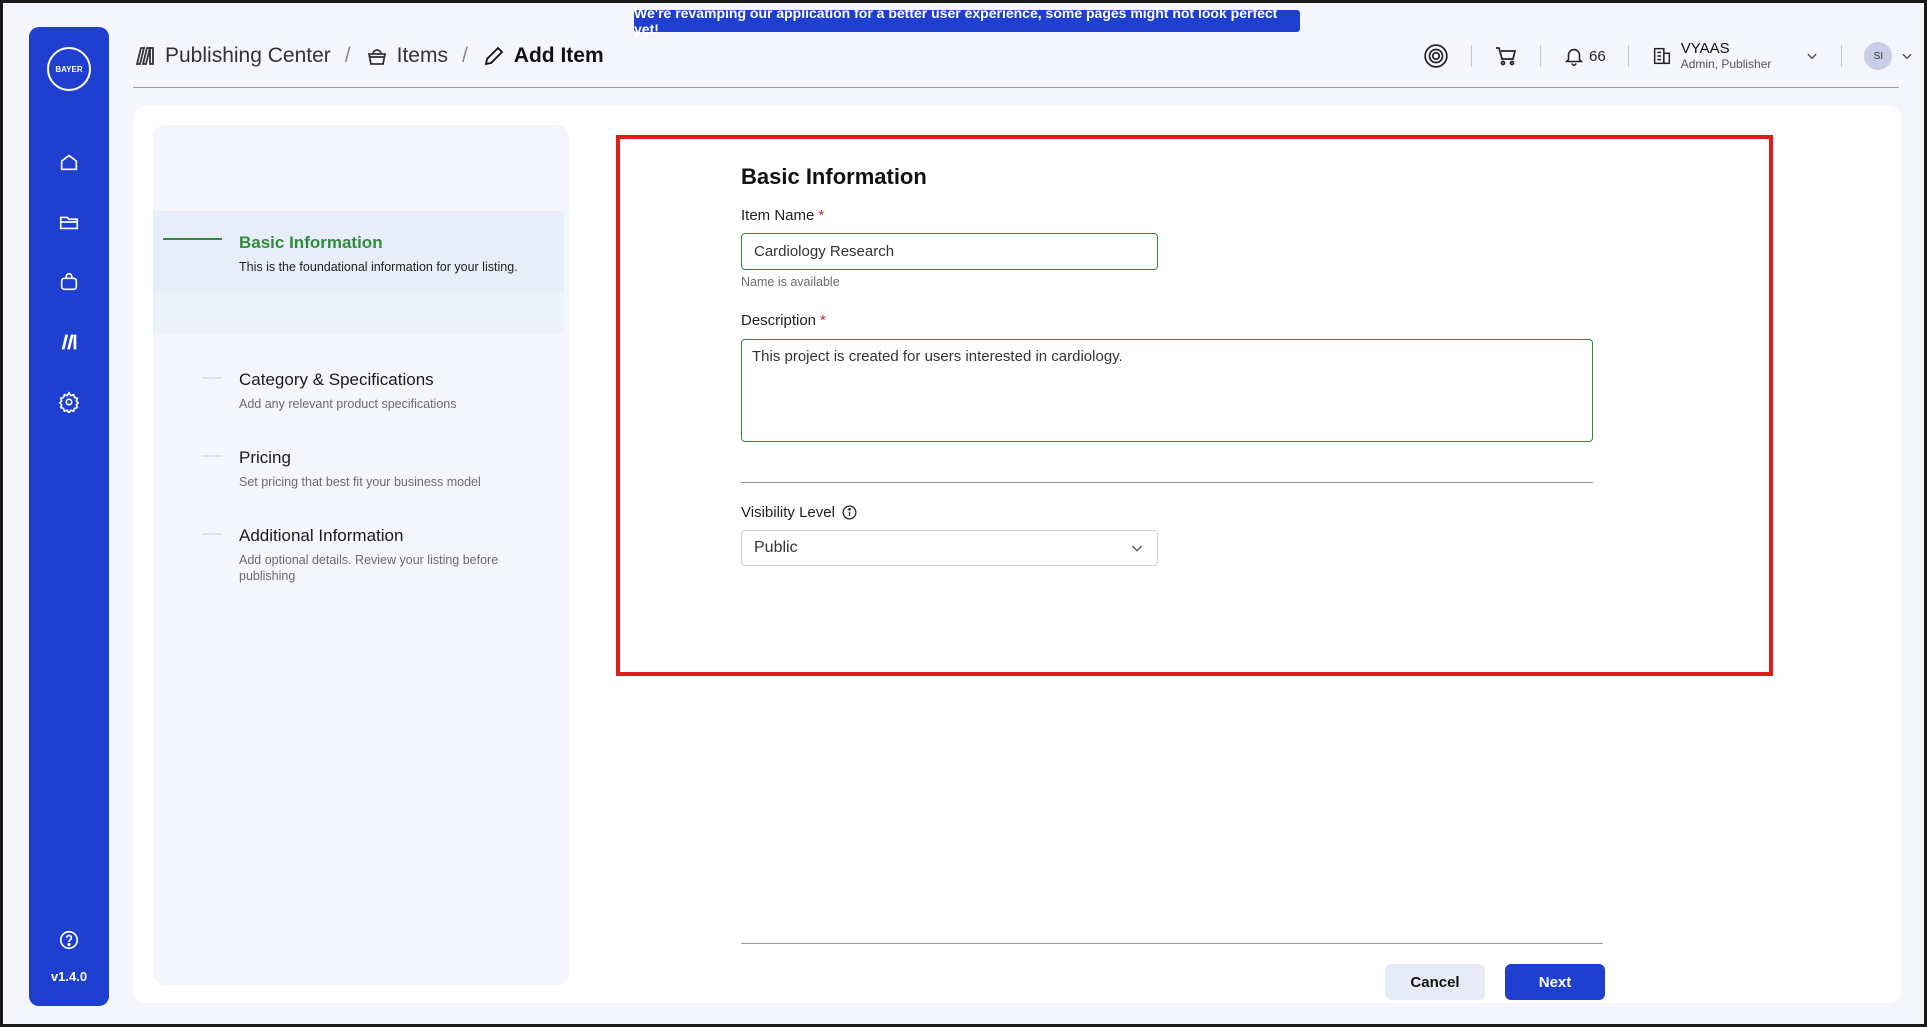 The height and width of the screenshot is (1027, 1927). What do you see at coordinates (69, 940) in the screenshot?
I see `help-icon` at bounding box center [69, 940].